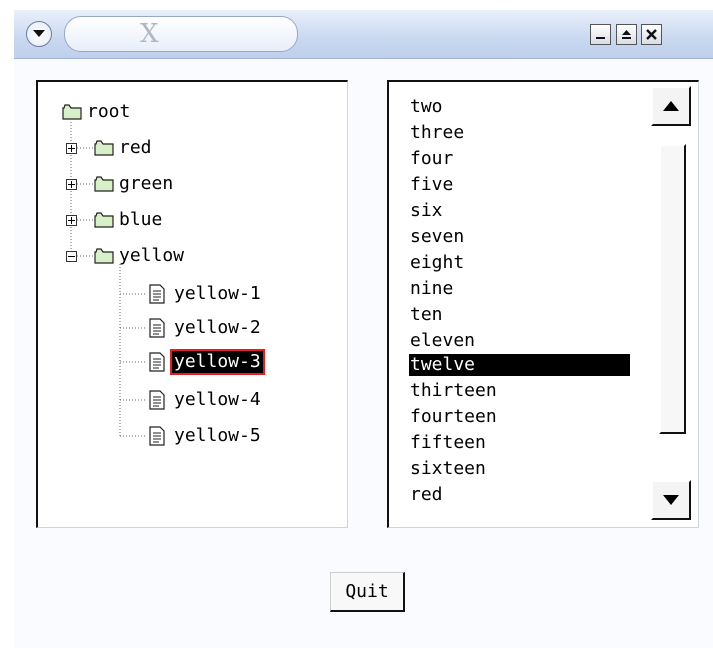 This screenshot has height=648, width=713. I want to click on collapse-icon, so click(71, 256).